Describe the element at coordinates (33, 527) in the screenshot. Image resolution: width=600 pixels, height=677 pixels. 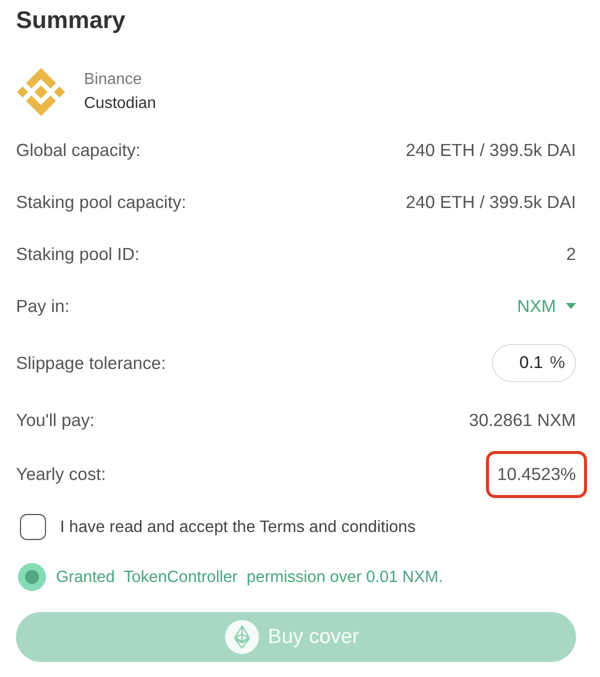
I see `terms-checkbox` at that location.